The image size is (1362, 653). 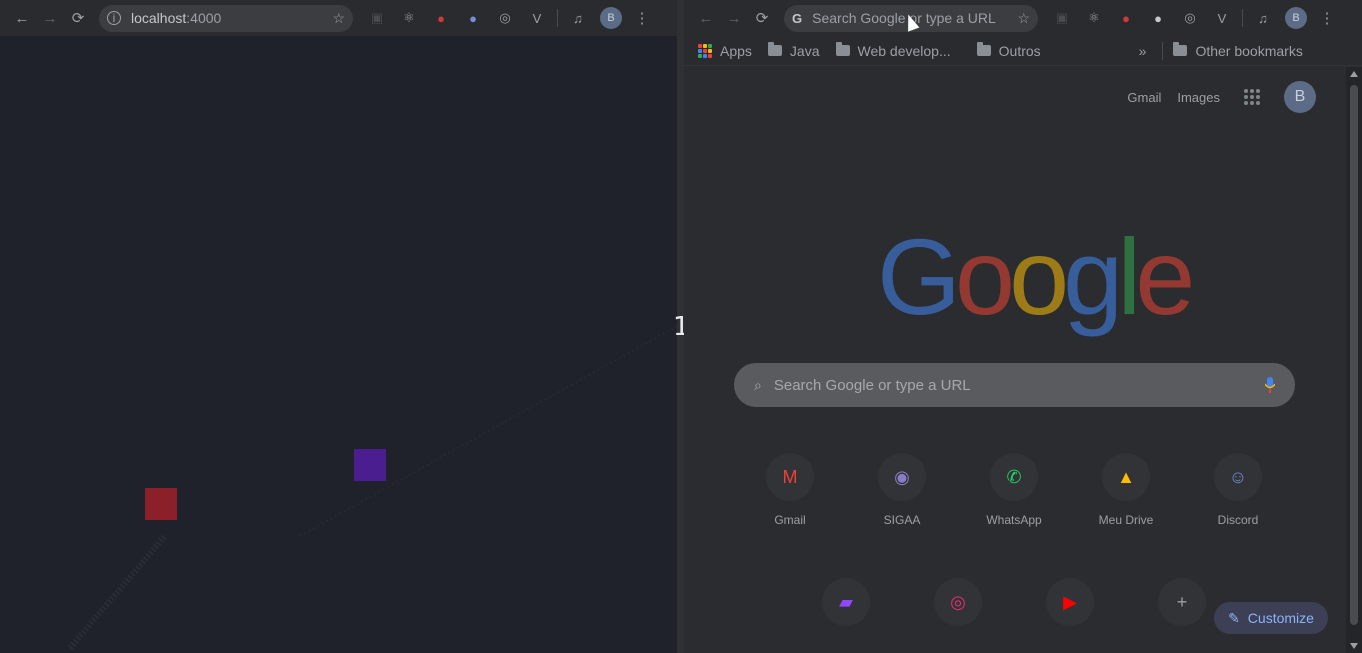 What do you see at coordinates (1143, 51) in the screenshot?
I see `more-bookmarks-chevron-icon: »` at bounding box center [1143, 51].